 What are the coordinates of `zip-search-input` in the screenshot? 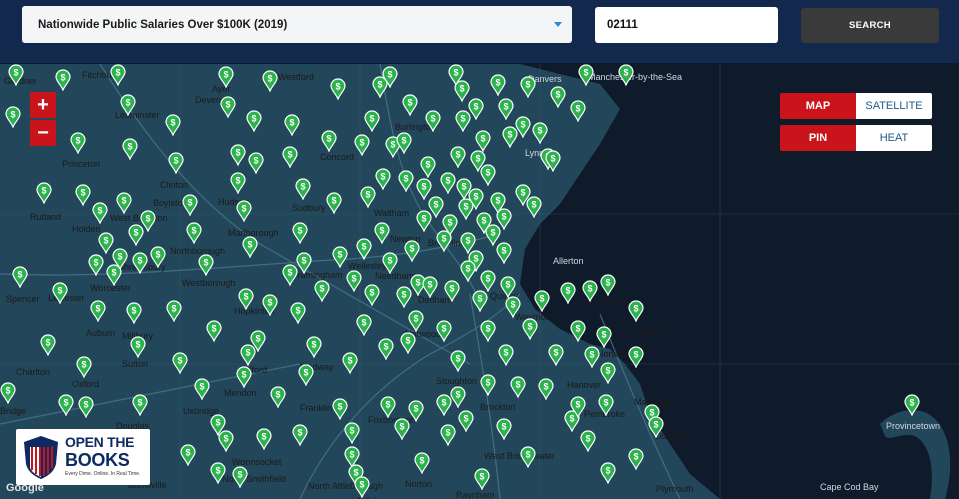 It's located at (686, 25).